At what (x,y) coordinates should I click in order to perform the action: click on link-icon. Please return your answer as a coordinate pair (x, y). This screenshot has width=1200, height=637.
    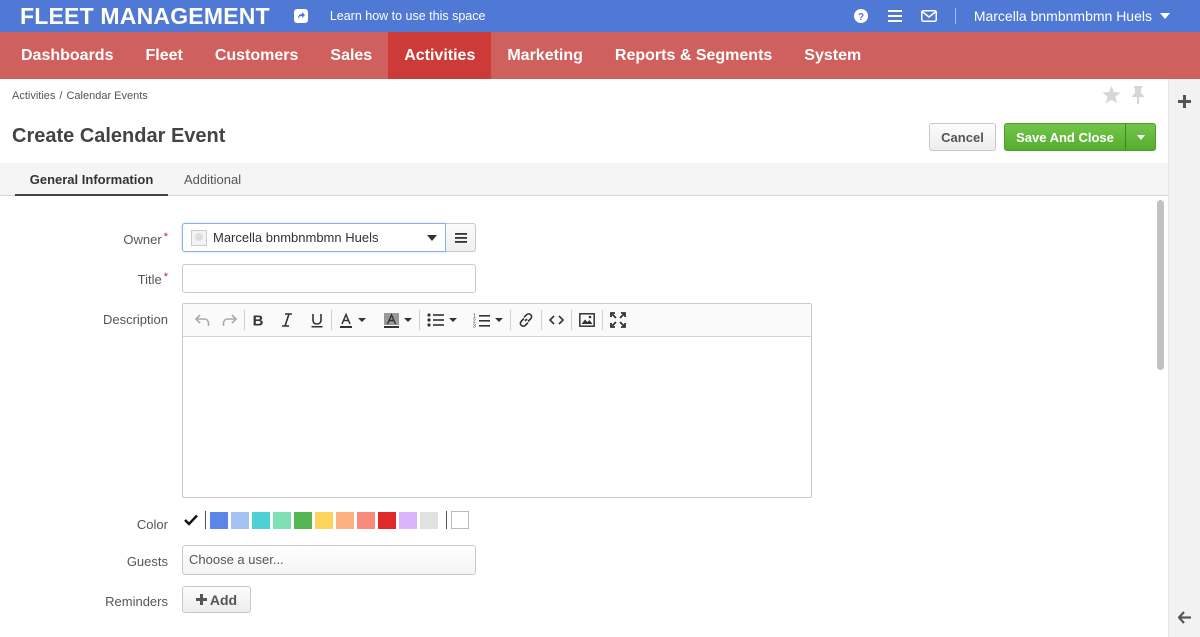
    Looking at the image, I should click on (526, 320).